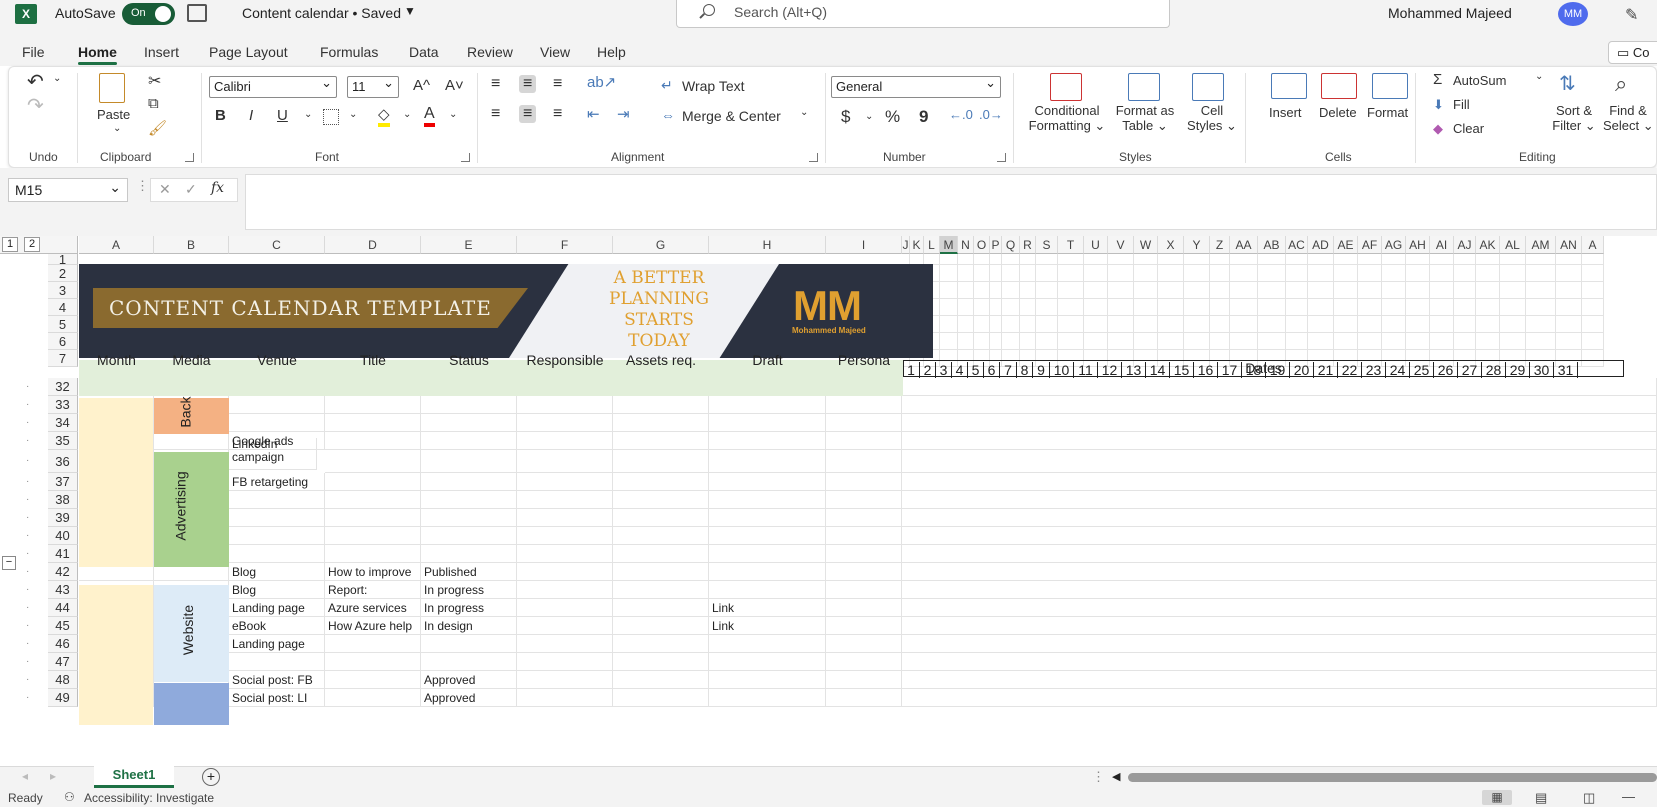 Image resolution: width=1657 pixels, height=807 pixels. I want to click on column-header-S: S, so click(1047, 245).